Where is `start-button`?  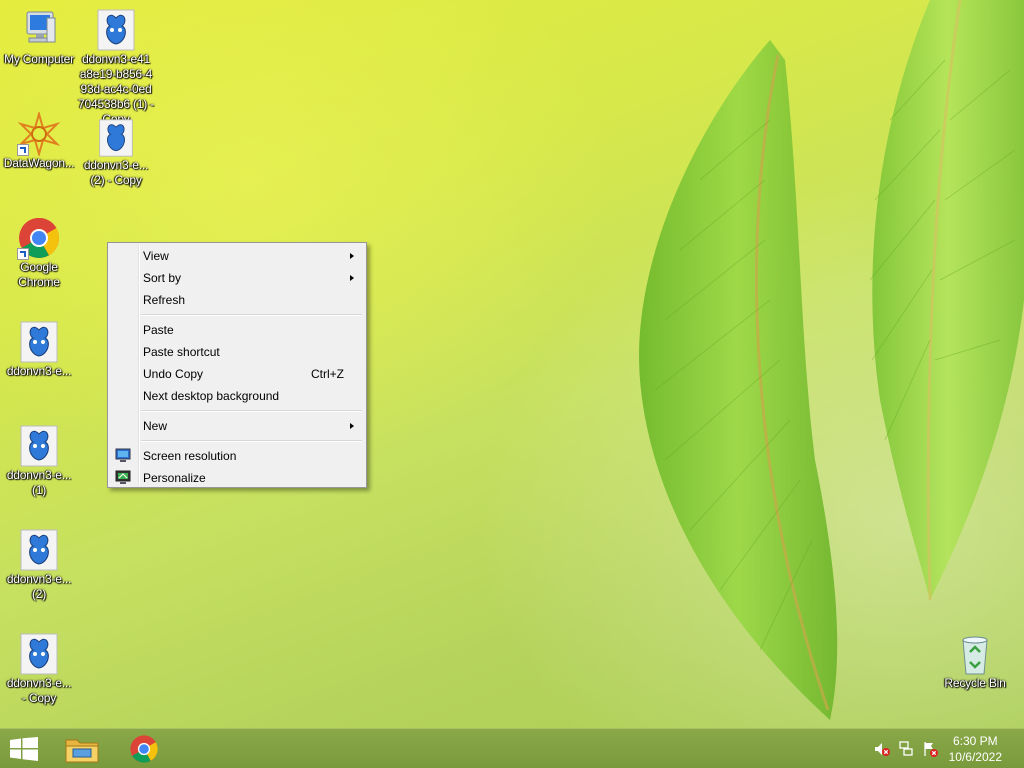 start-button is located at coordinates (24, 748).